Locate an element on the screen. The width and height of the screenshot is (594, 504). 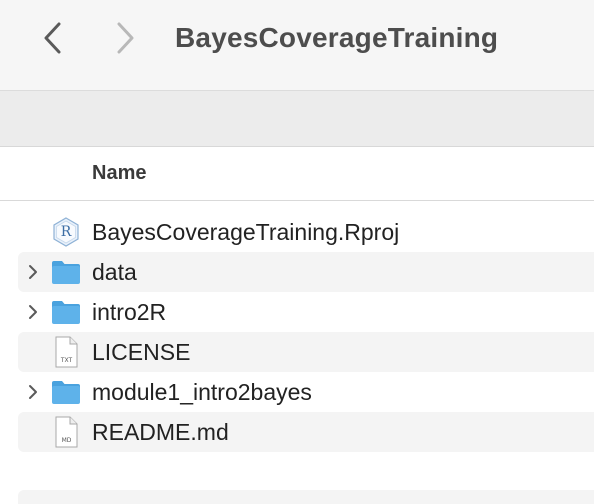
name-column-header: Name is located at coordinates (119, 173).